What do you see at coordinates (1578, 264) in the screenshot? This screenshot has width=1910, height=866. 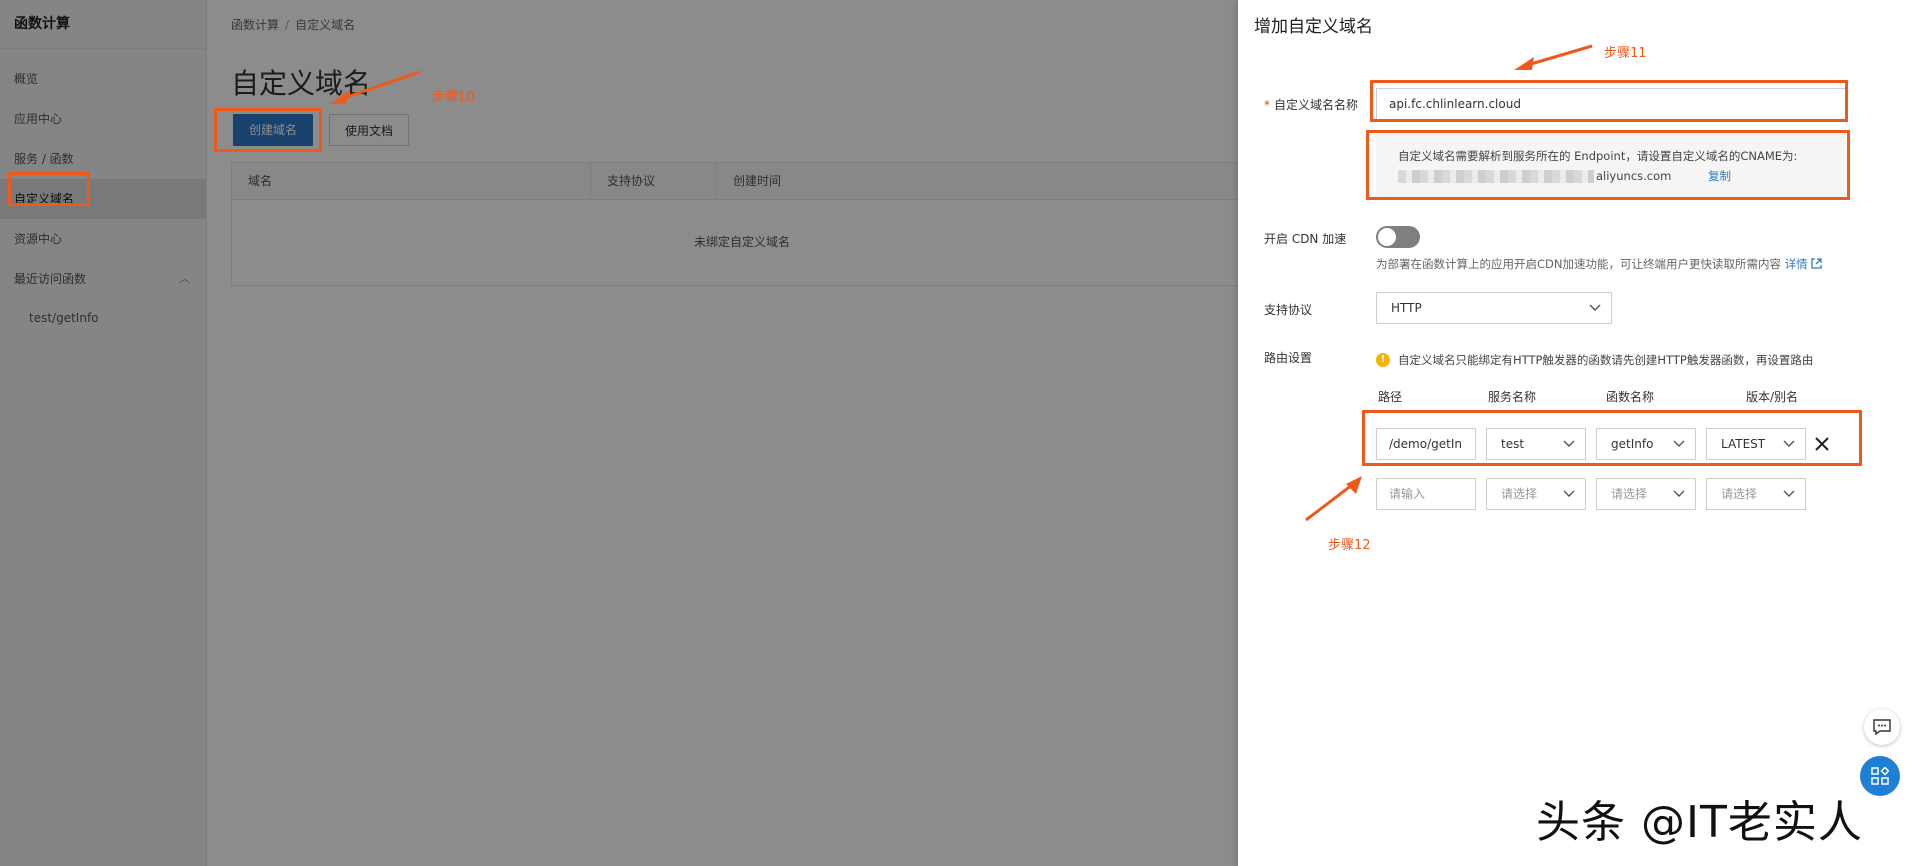 I see `cdn-description-text: 为部署在函数计算上的应用开启CDN加速功能，可让终端用户更快读取所需内容` at bounding box center [1578, 264].